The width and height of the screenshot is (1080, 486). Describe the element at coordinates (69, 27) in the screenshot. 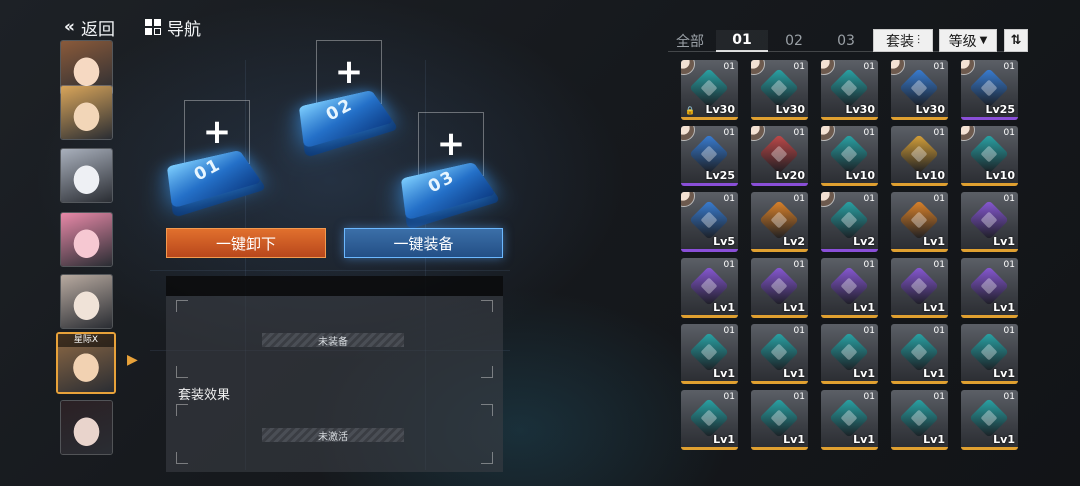

I see `double-chevron-left-icon: «` at that location.